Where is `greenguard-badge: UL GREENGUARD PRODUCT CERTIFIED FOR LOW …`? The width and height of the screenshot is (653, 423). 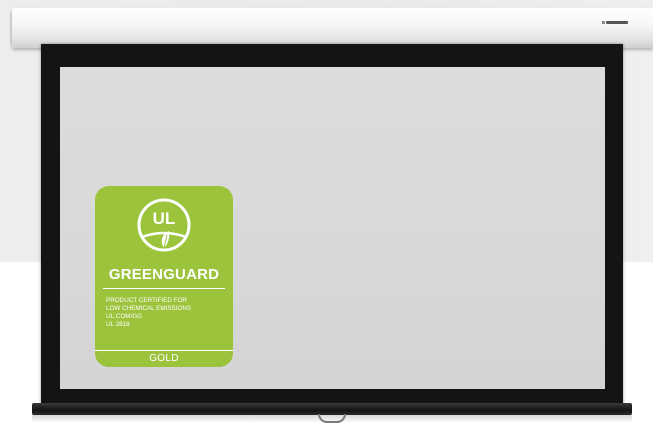 greenguard-badge: UL GREENGUARD PRODUCT CERTIFIED FOR LOW … is located at coordinates (164, 276).